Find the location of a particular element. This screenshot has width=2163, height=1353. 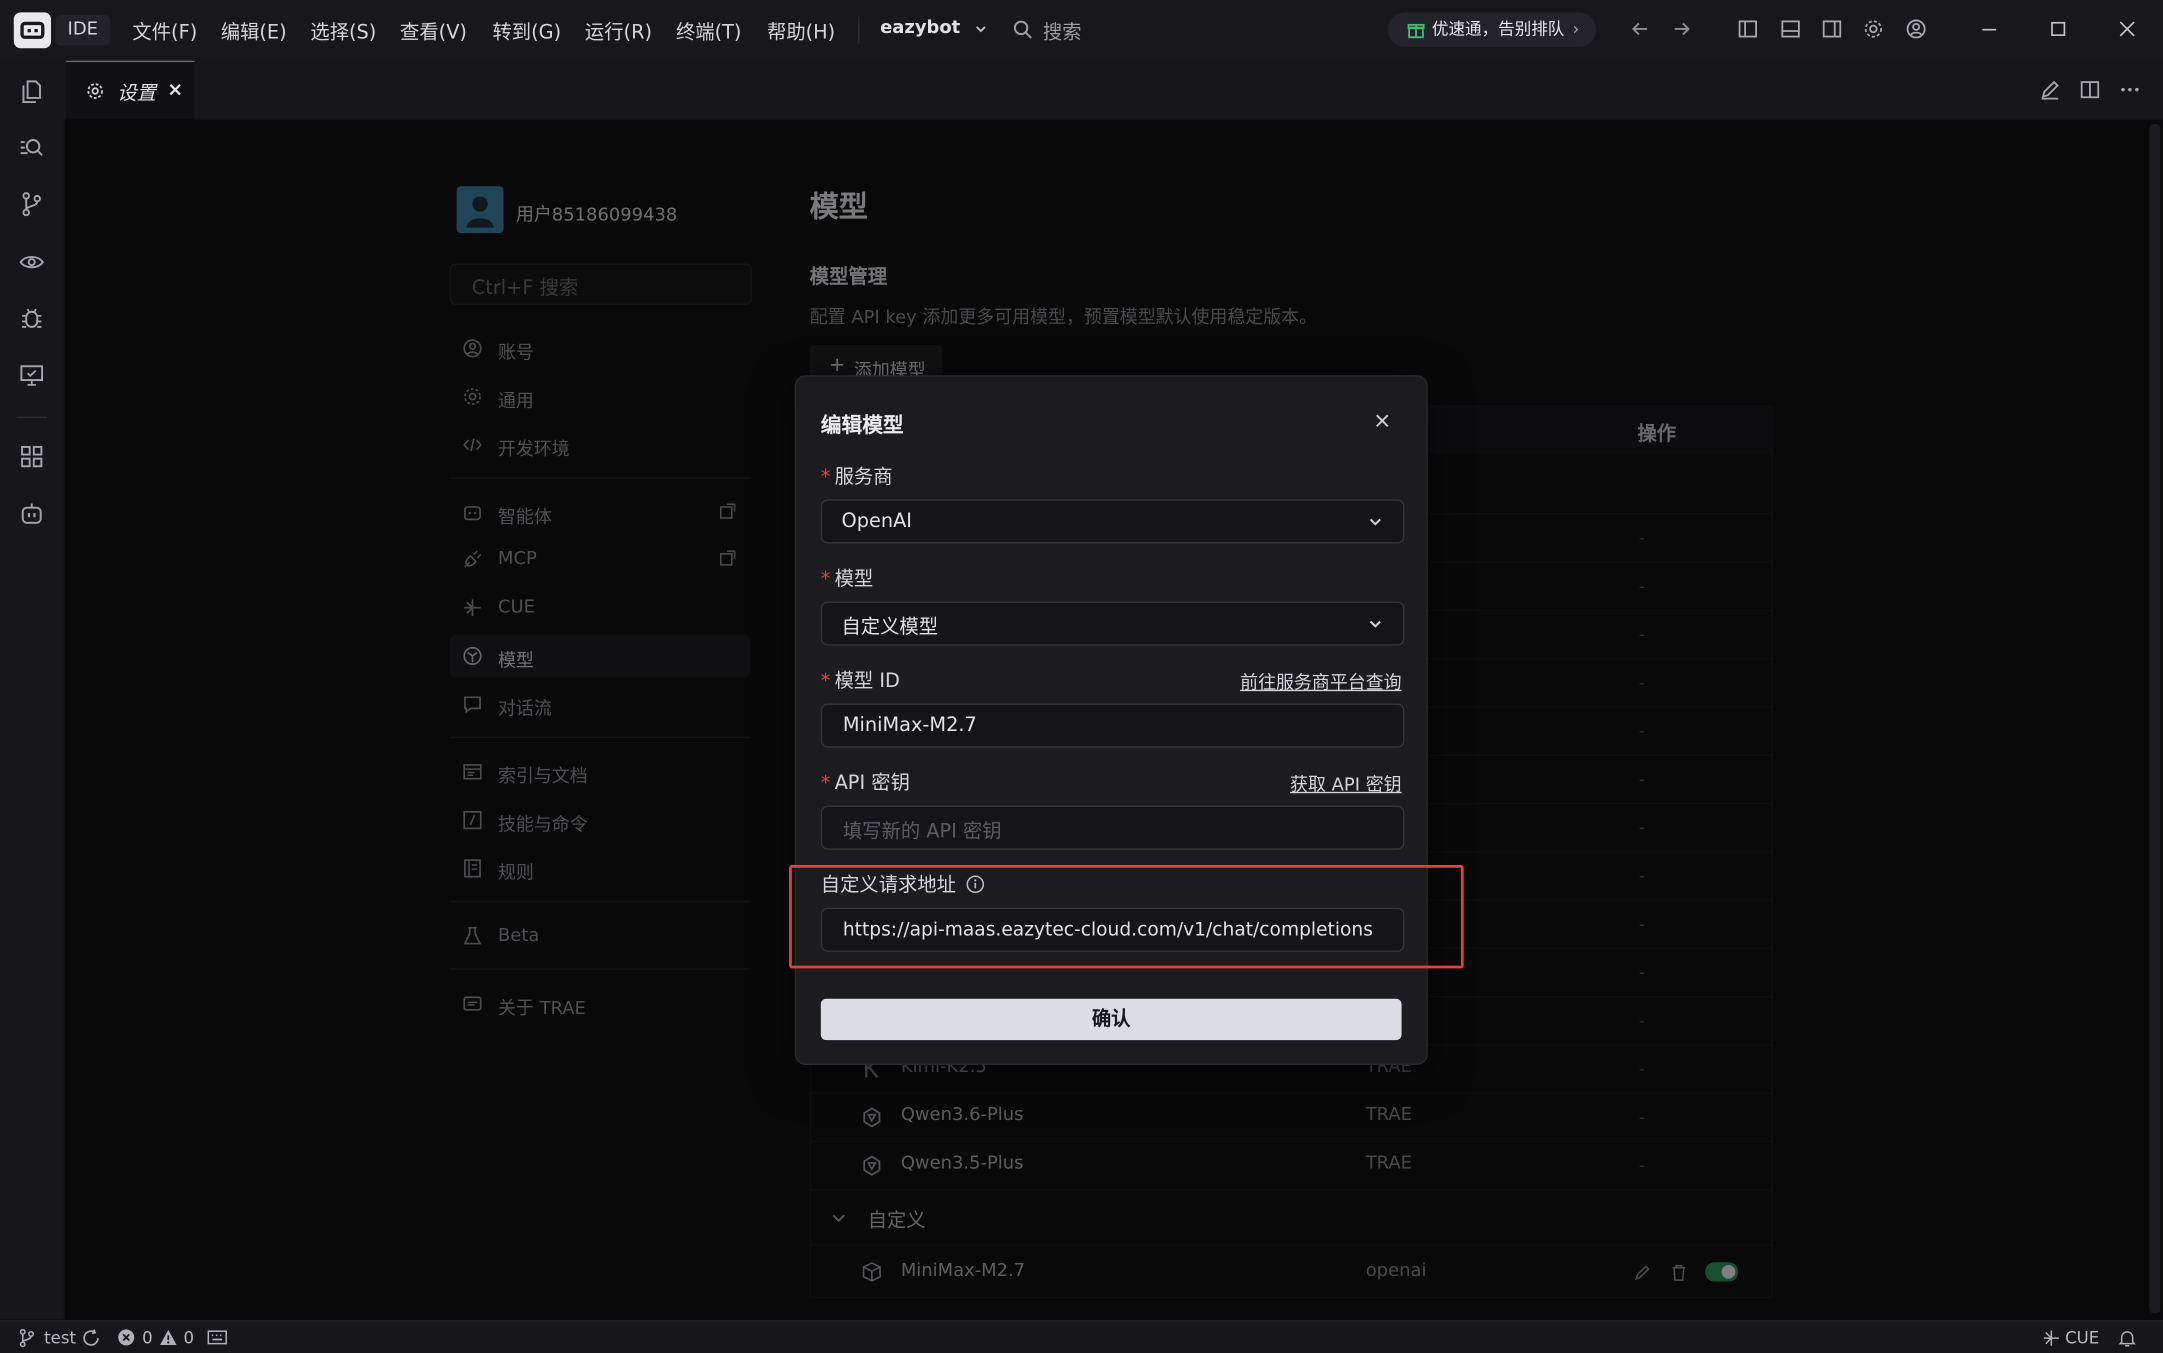

source-control-icon is located at coordinates (32, 204).